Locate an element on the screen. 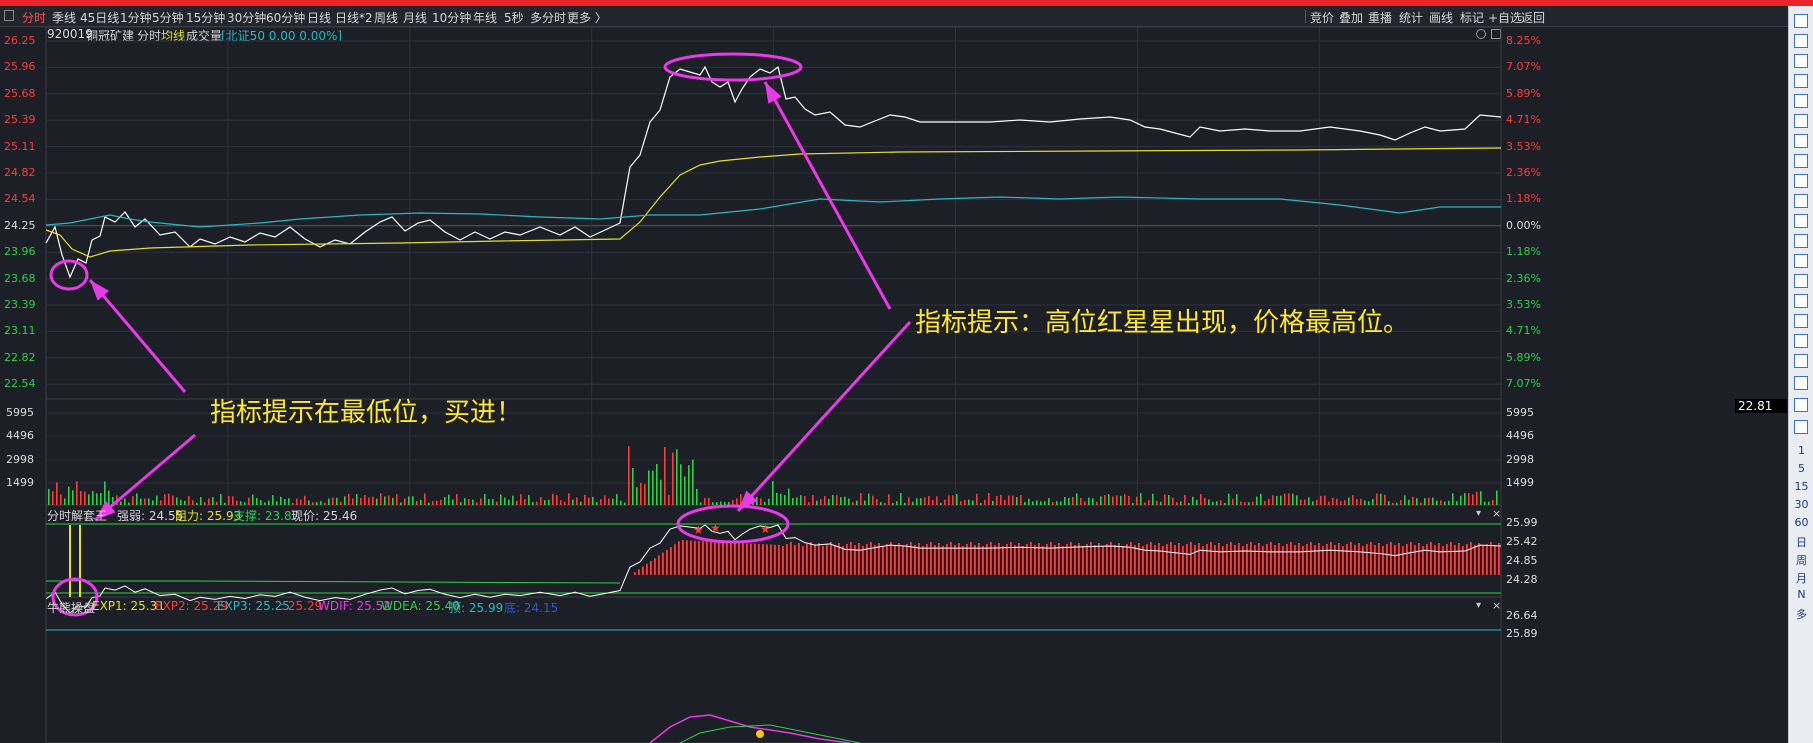 The width and height of the screenshot is (1813, 743). period-shortcut-3: 30 is located at coordinates (1801, 504).